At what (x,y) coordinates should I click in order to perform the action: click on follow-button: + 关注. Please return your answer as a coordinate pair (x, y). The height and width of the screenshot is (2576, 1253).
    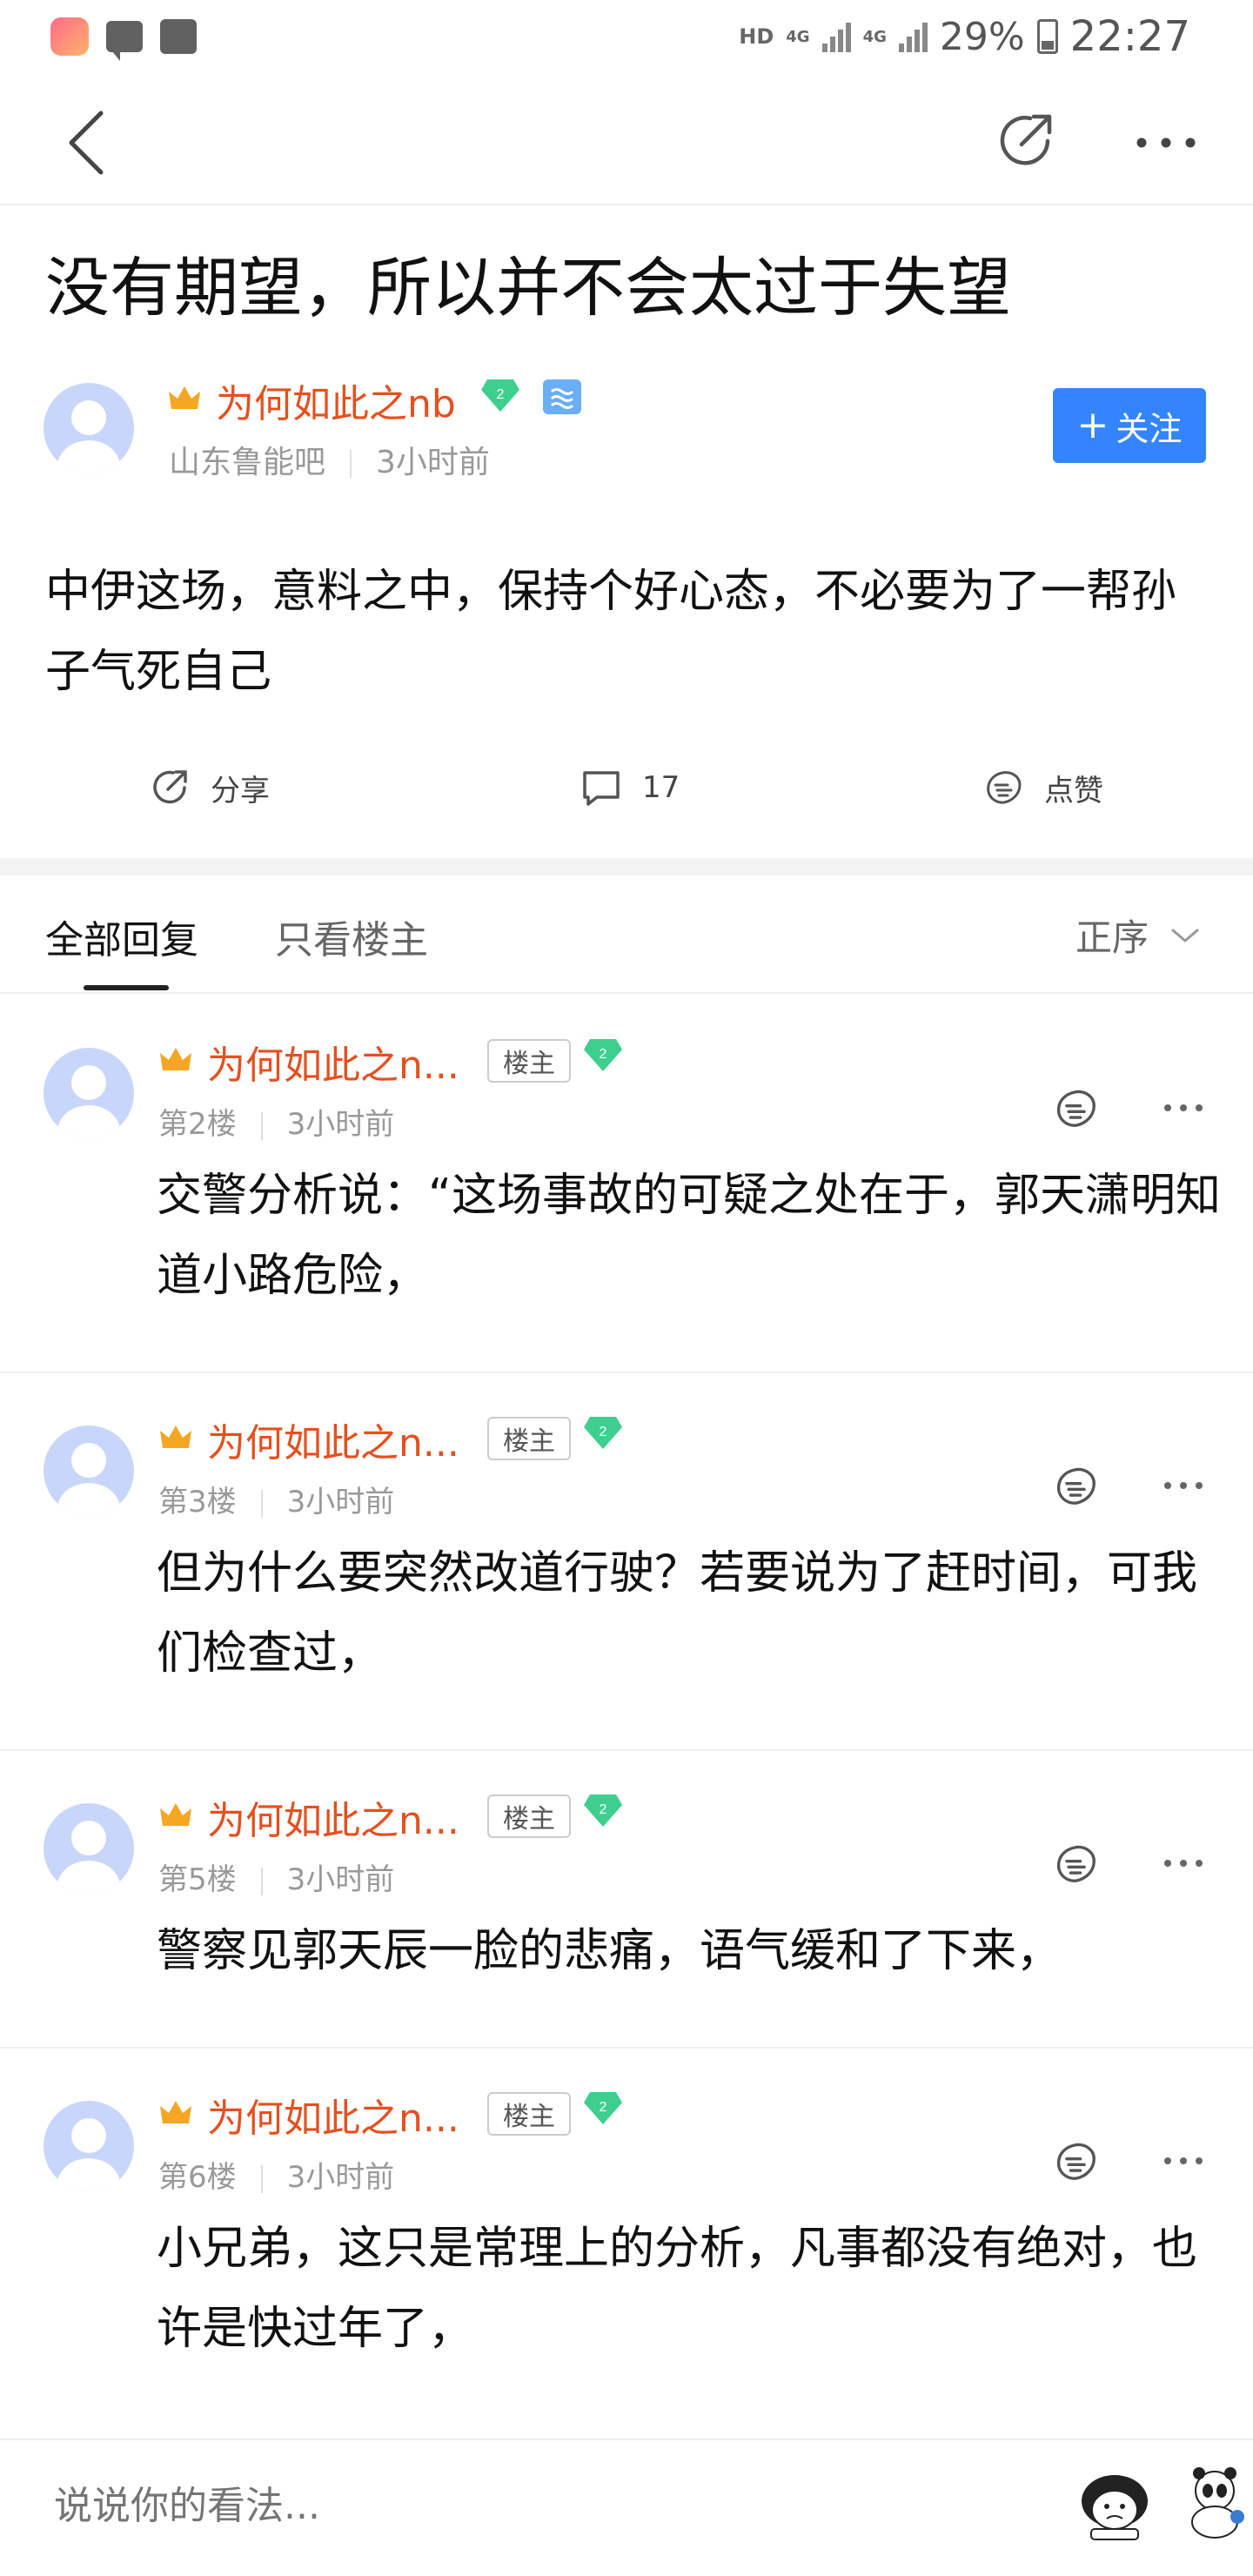
    Looking at the image, I should click on (1129, 425).